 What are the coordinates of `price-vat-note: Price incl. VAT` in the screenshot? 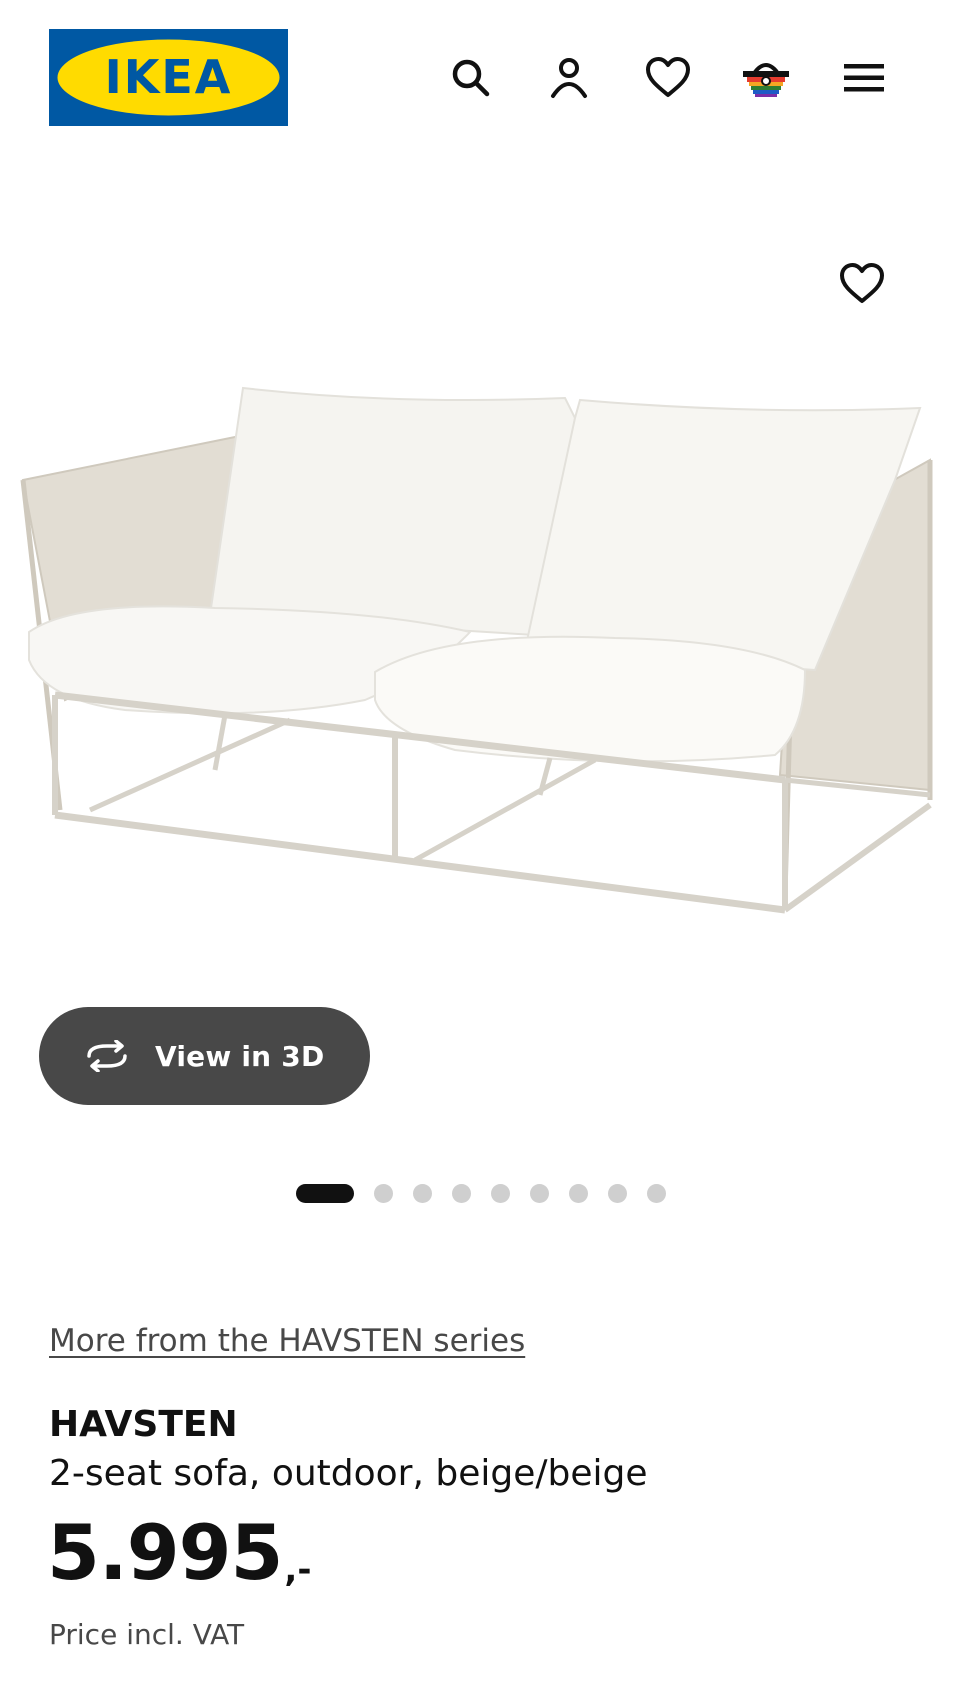 It's located at (147, 1634).